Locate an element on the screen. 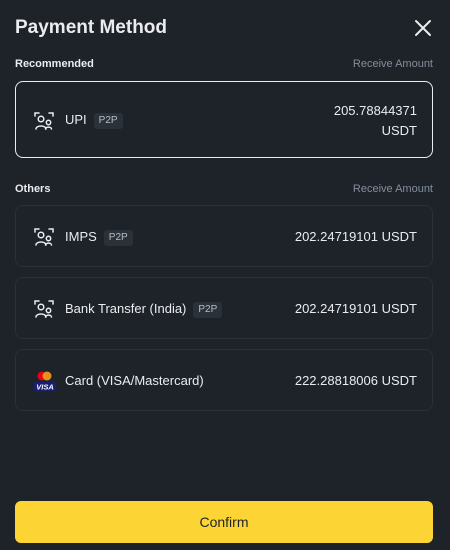  visa-mastercard-icon: VISA is located at coordinates (45, 381).